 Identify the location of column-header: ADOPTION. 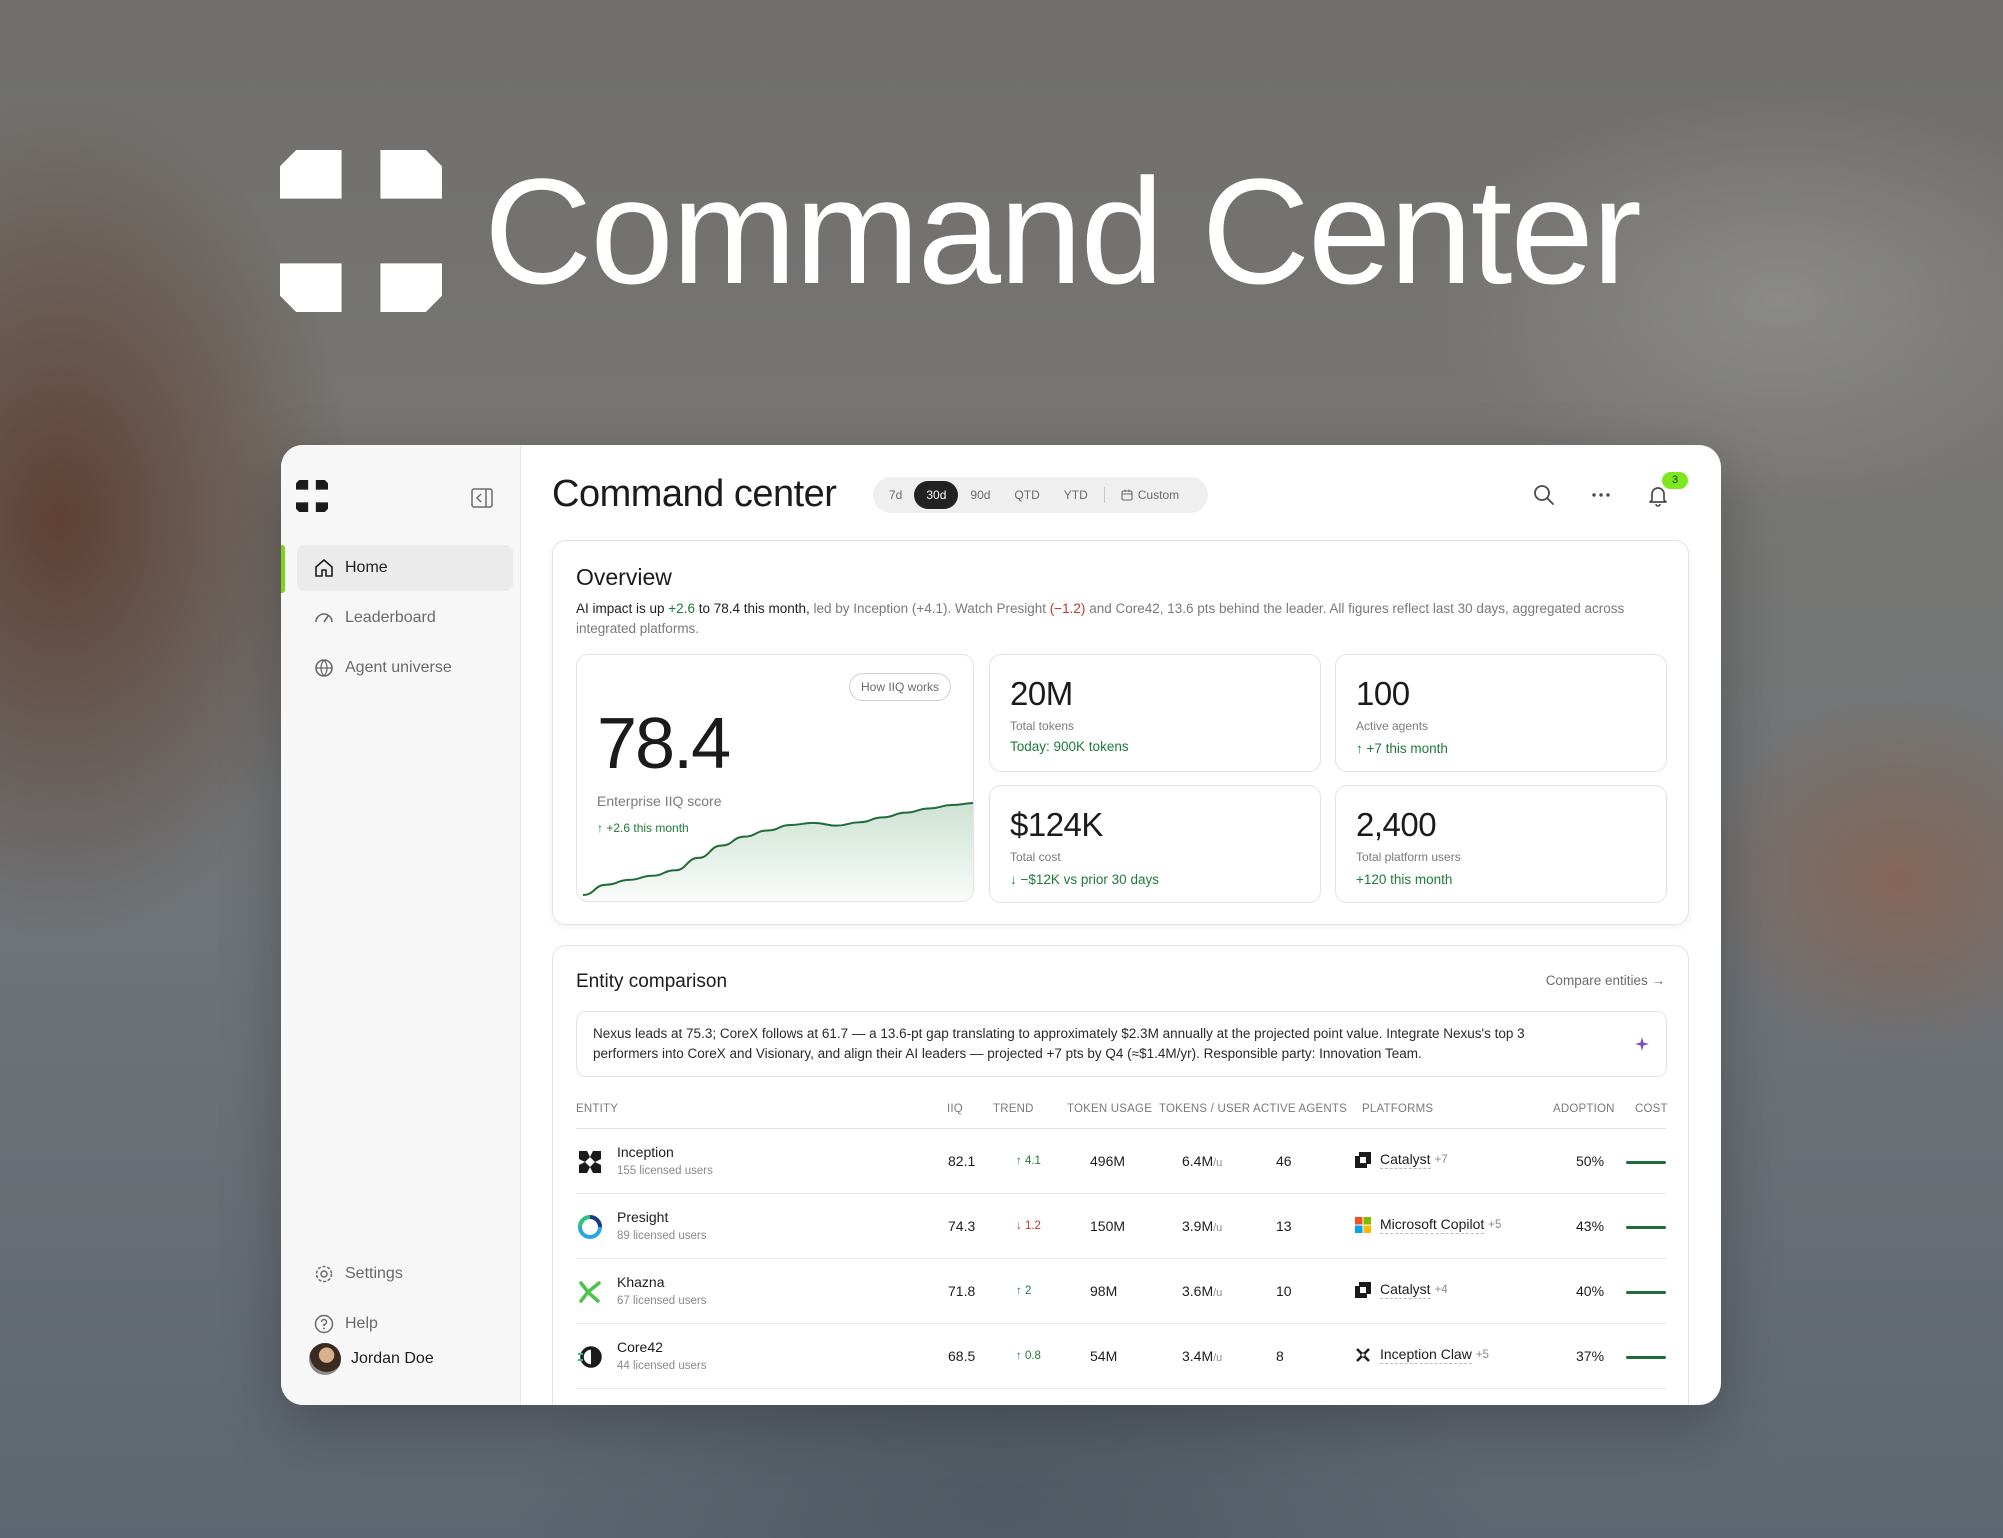
(1584, 1109).